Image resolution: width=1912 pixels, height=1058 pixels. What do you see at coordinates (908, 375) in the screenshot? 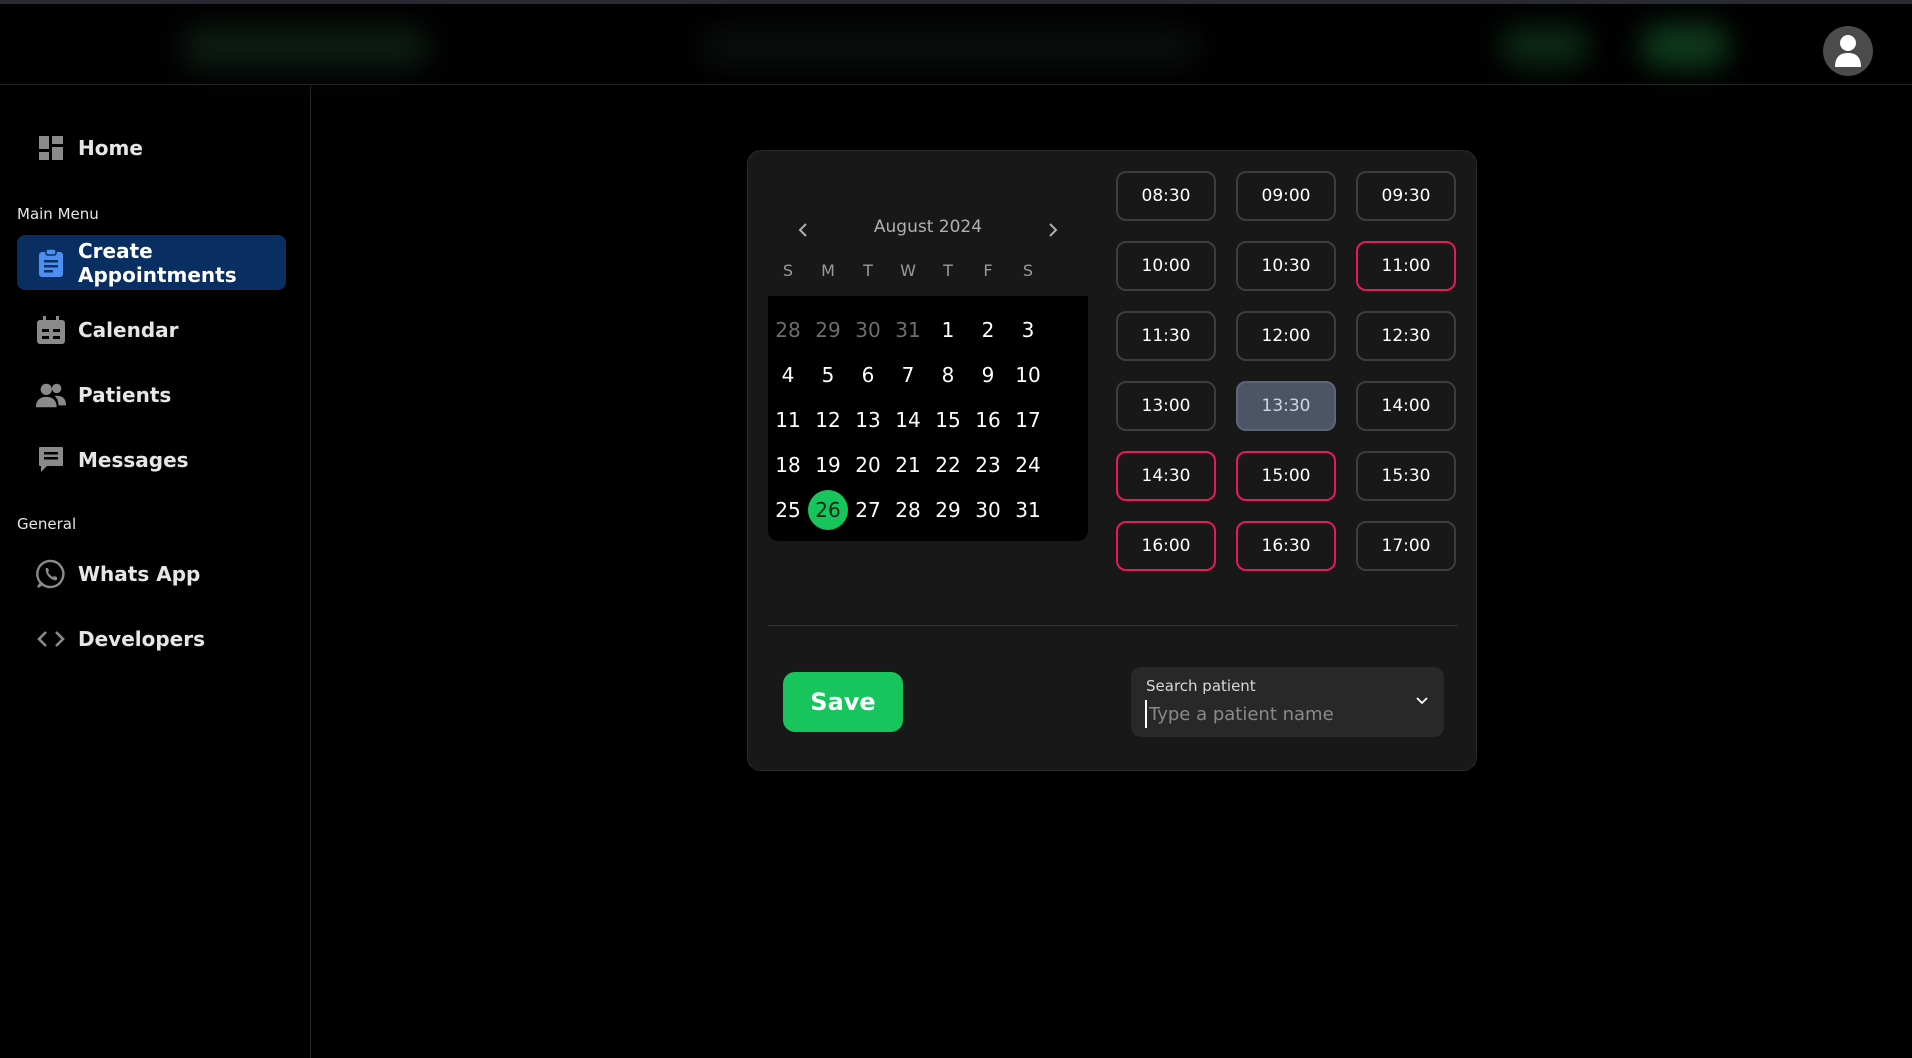
I see `calendar-day: 7` at bounding box center [908, 375].